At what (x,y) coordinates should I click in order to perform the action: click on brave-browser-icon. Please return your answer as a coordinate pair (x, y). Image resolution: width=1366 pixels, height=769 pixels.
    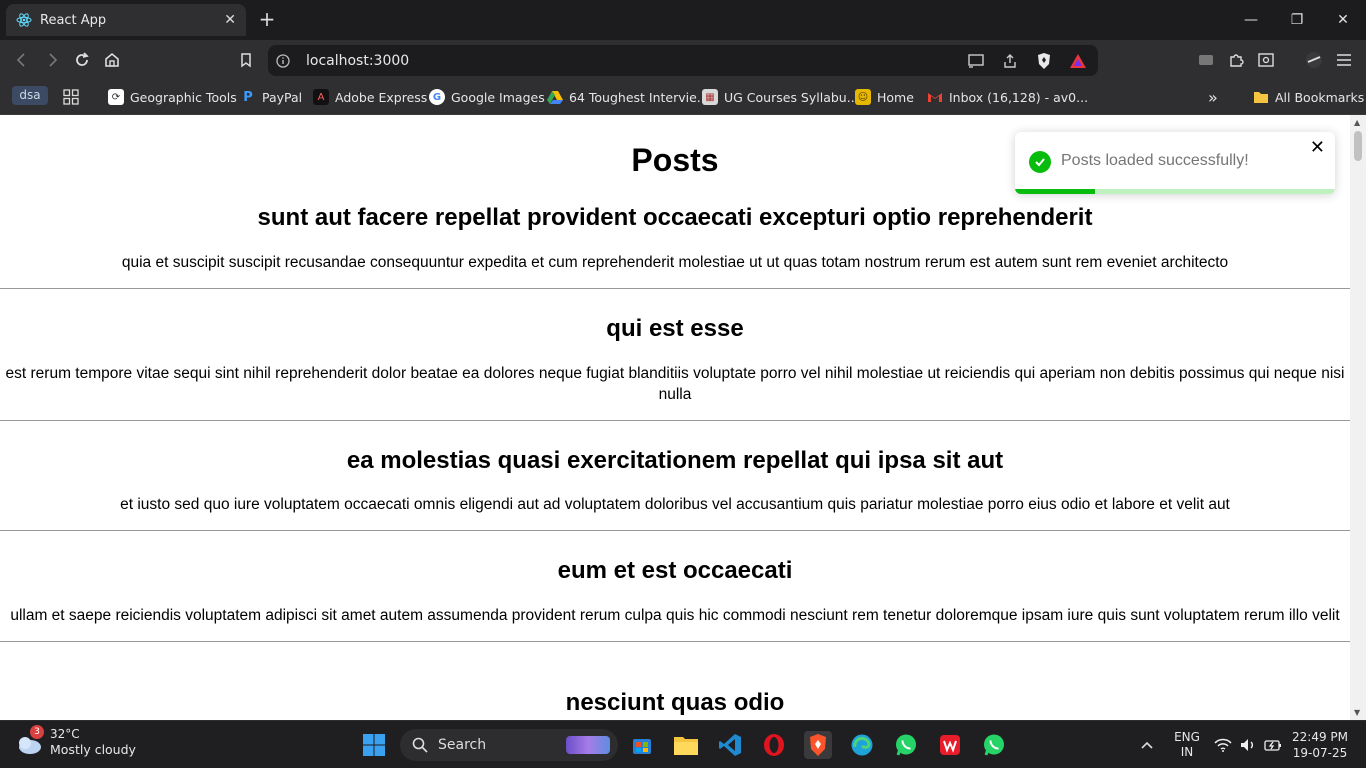
    Looking at the image, I should click on (818, 745).